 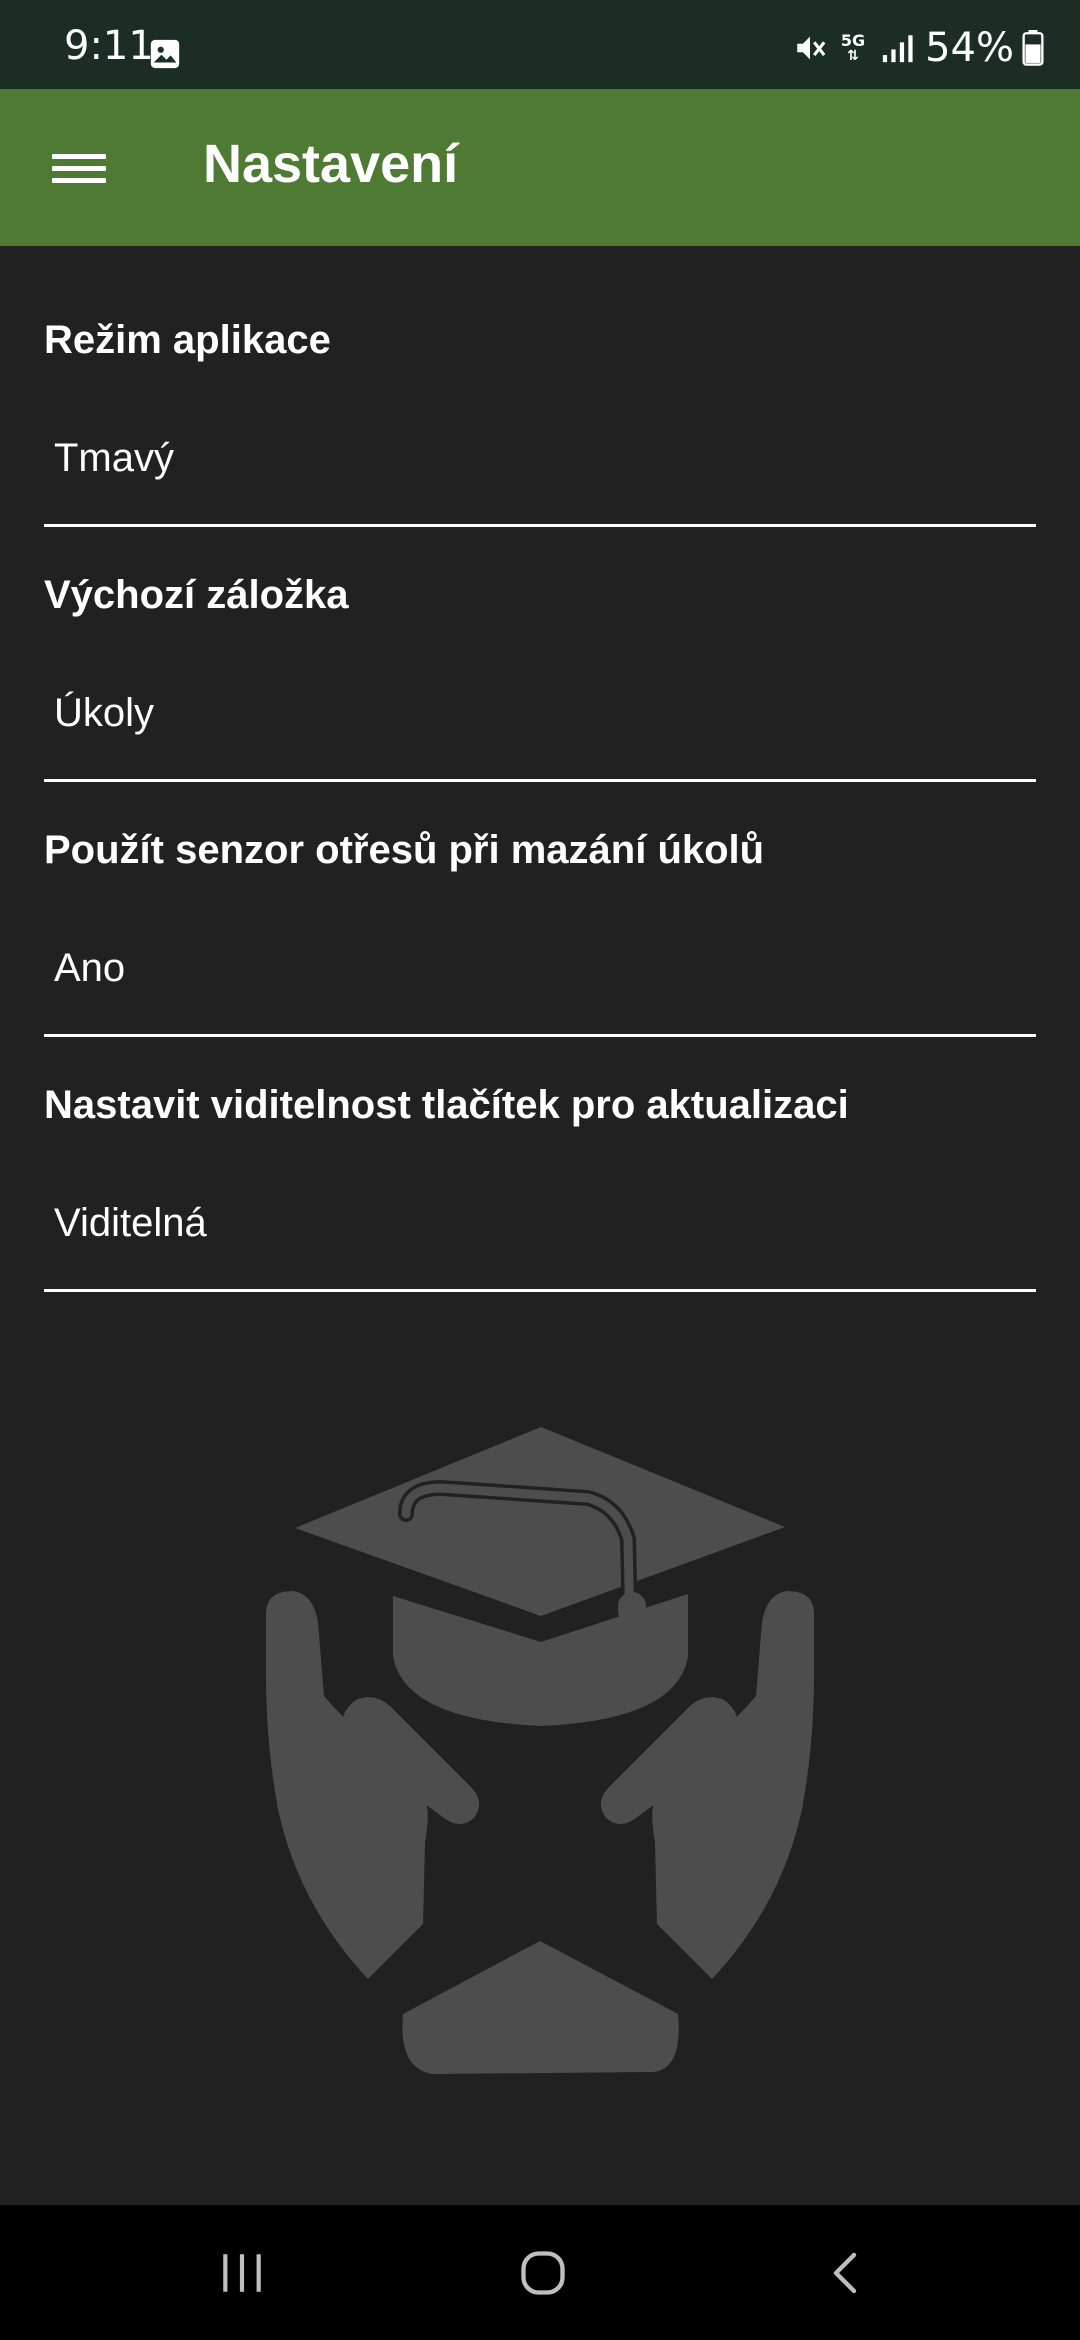 What do you see at coordinates (918, 48) in the screenshot?
I see `status-icons: 5G ⇅ 54%` at bounding box center [918, 48].